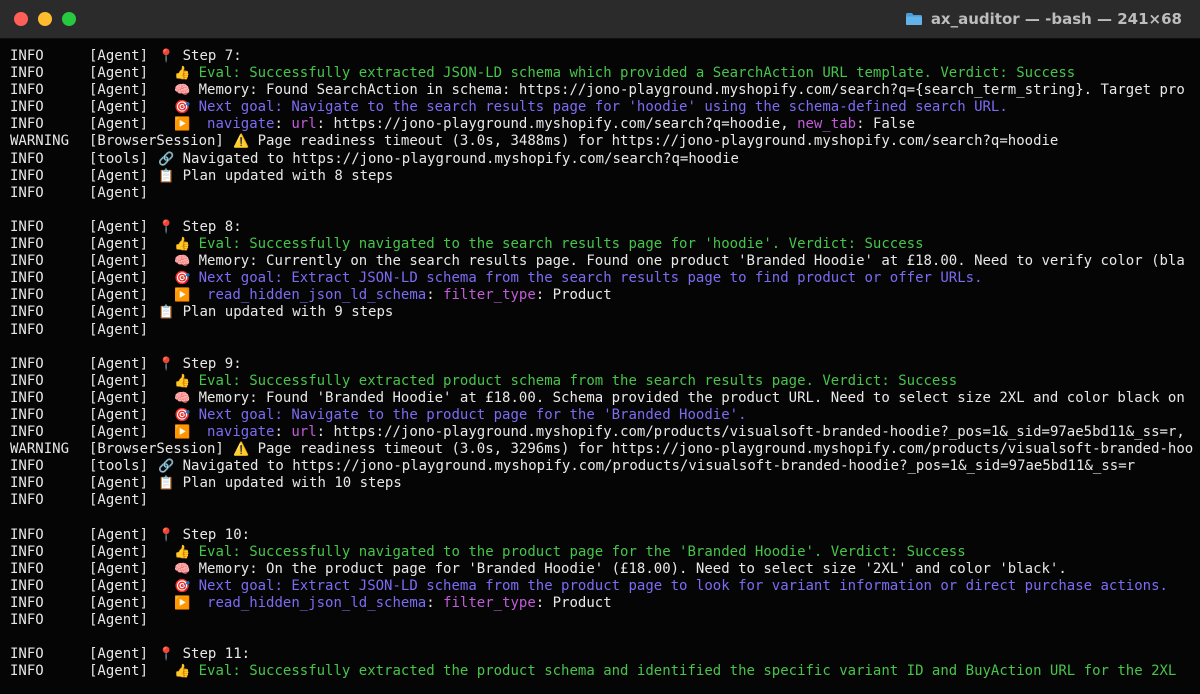 The image size is (1200, 694). I want to click on log-text: new_tab, so click(827, 124).